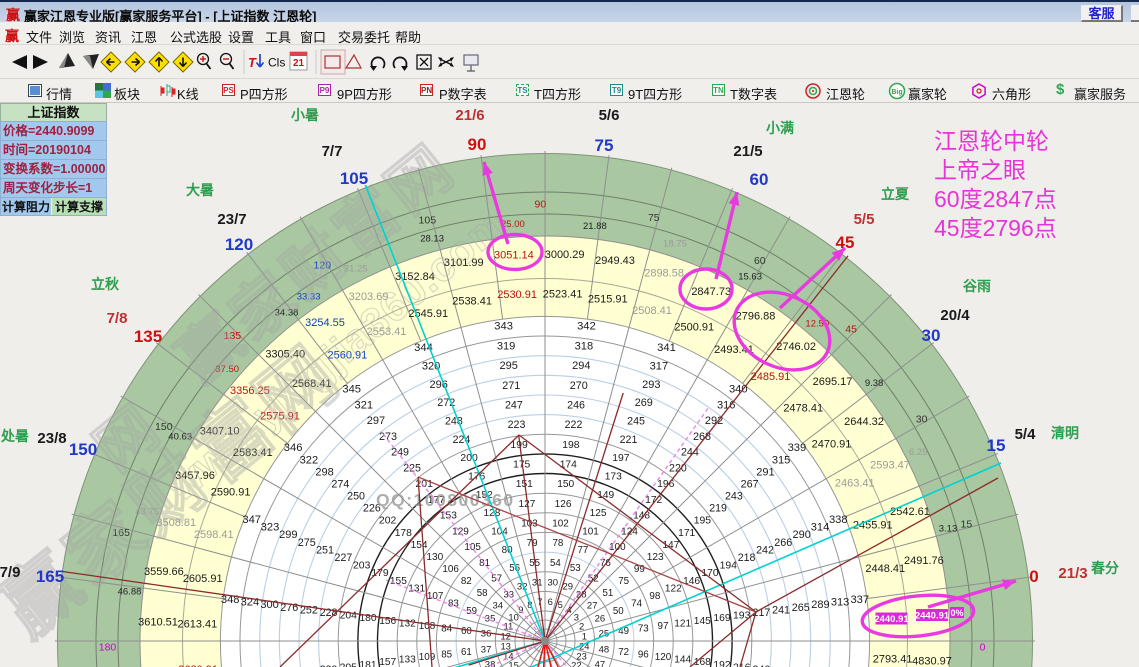 Image resolution: width=1139 pixels, height=667 pixels. What do you see at coordinates (203, 579) in the screenshot?
I see `svg-text: 2605.91` at bounding box center [203, 579].